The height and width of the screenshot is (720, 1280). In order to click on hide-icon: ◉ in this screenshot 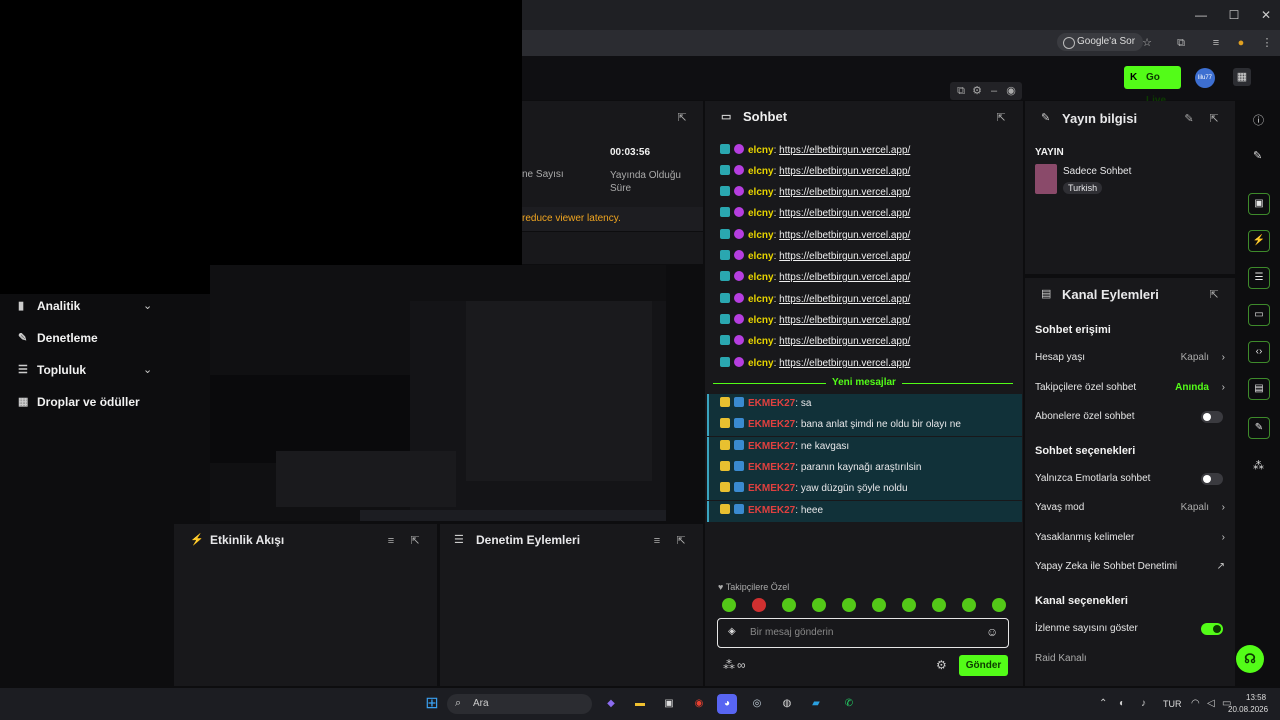, I will do `click(1011, 91)`.